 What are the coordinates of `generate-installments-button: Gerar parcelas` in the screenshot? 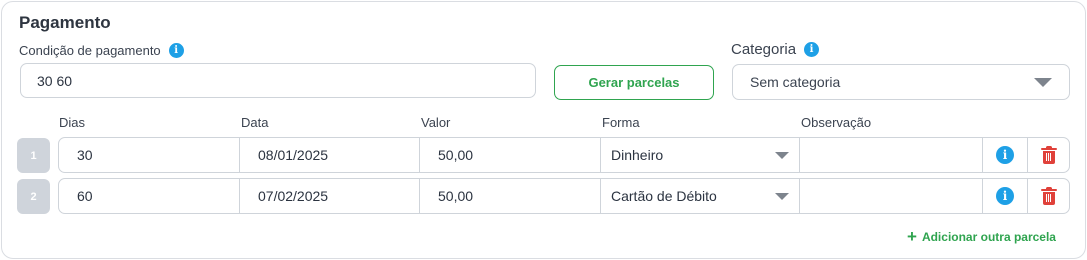 It's located at (634, 82).